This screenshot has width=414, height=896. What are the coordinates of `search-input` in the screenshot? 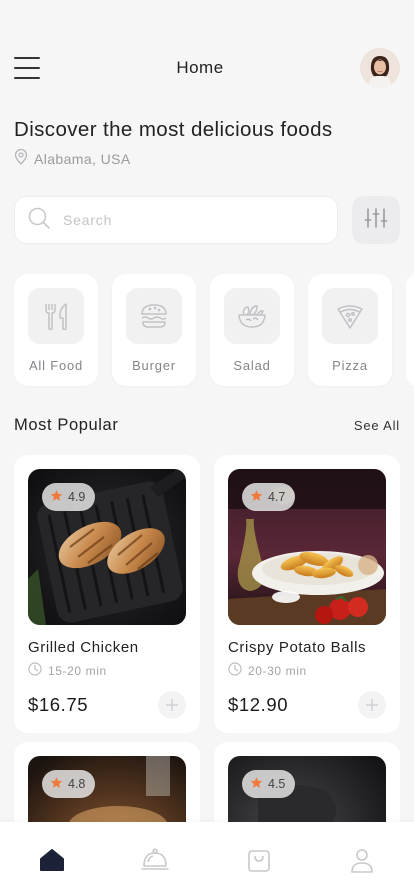 It's located at (178, 220).